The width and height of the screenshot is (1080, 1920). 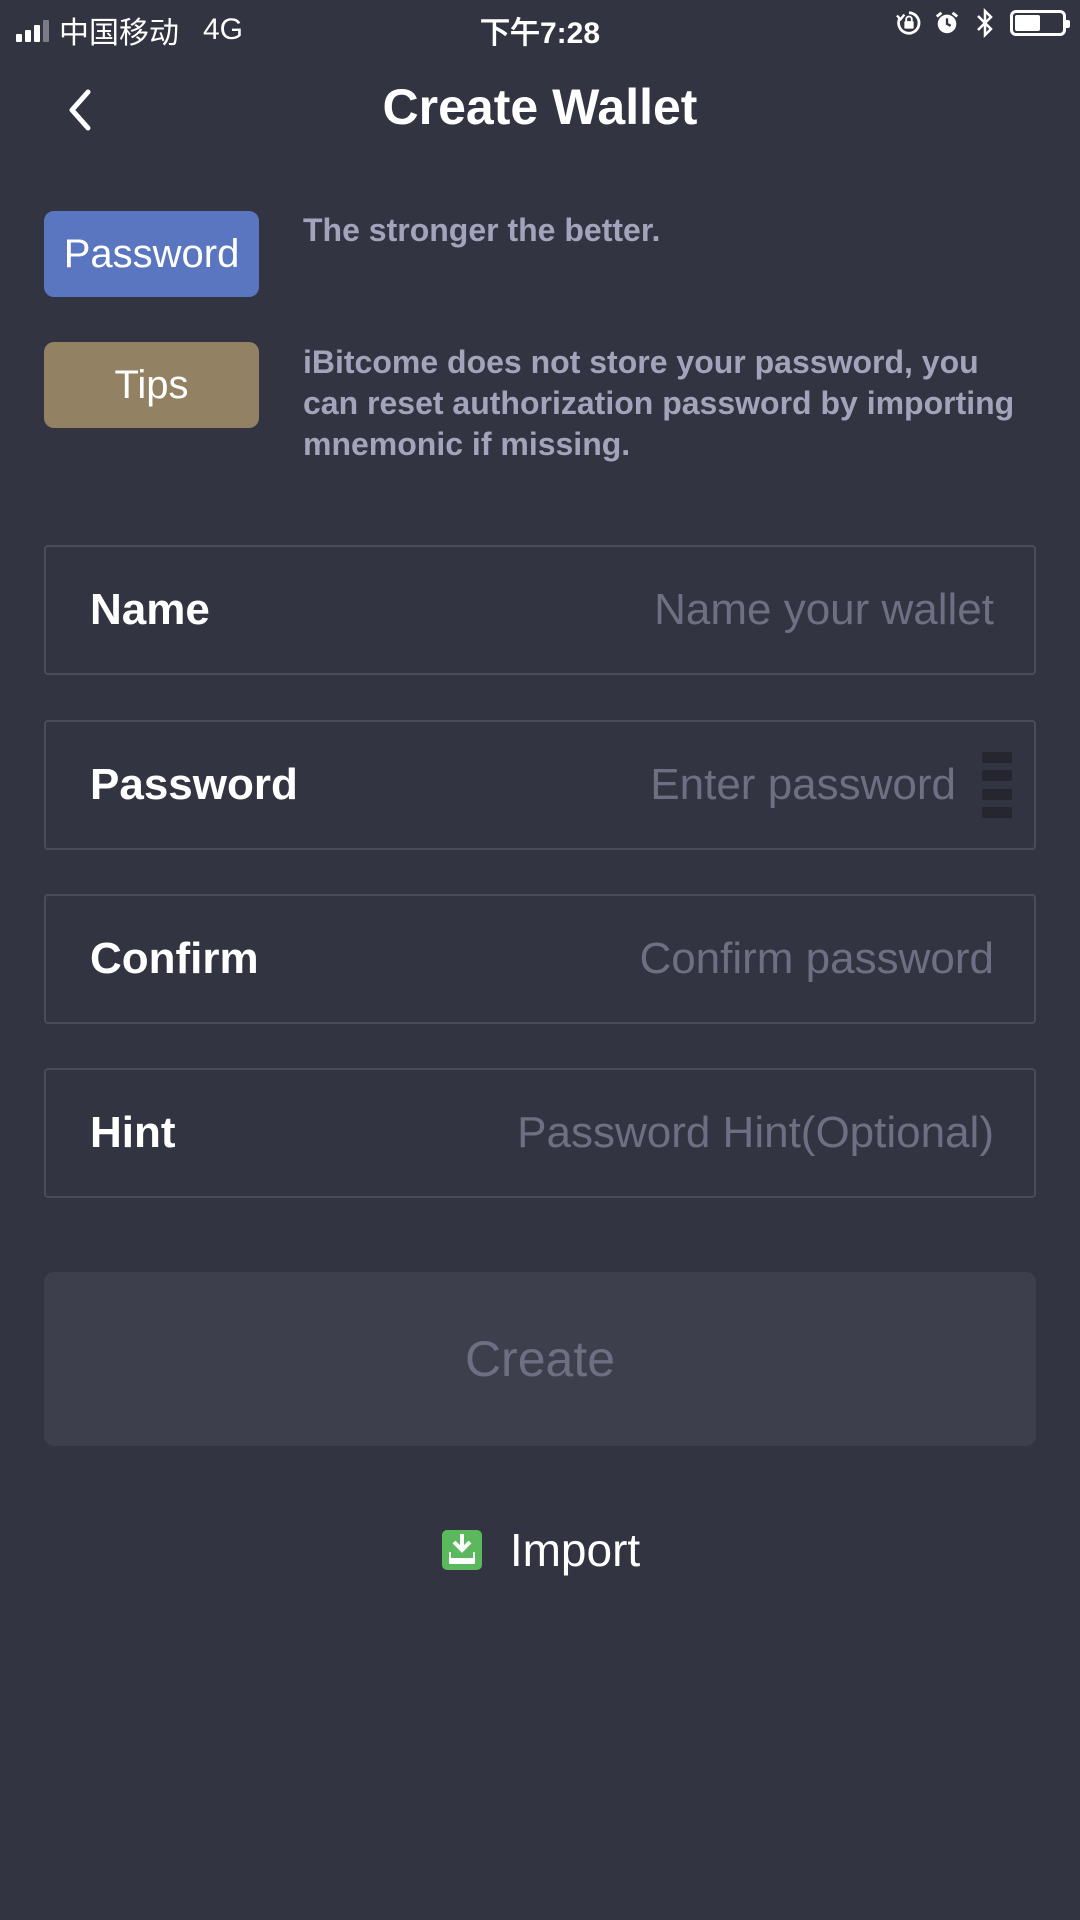 I want to click on bluetooth-icon, so click(x=985, y=23).